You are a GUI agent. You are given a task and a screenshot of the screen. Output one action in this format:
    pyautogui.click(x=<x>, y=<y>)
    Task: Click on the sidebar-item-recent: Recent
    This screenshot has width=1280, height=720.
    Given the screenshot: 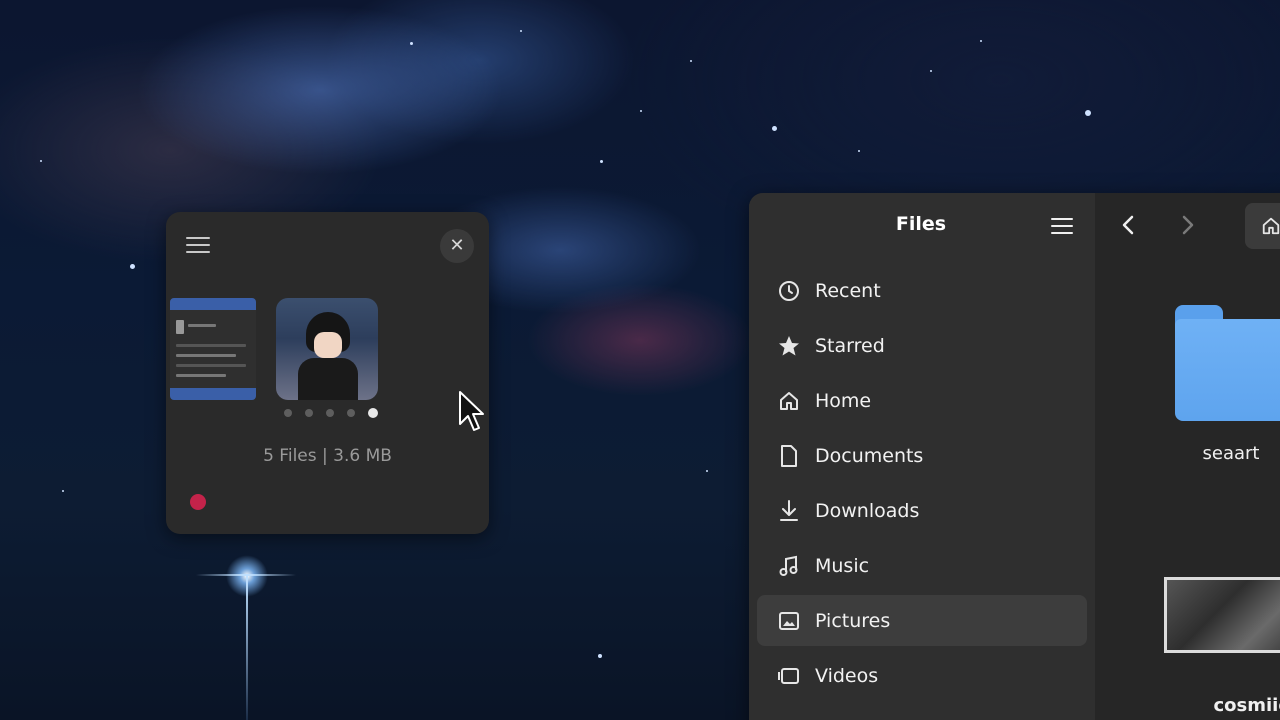 What is the action you would take?
    pyautogui.click(x=922, y=290)
    